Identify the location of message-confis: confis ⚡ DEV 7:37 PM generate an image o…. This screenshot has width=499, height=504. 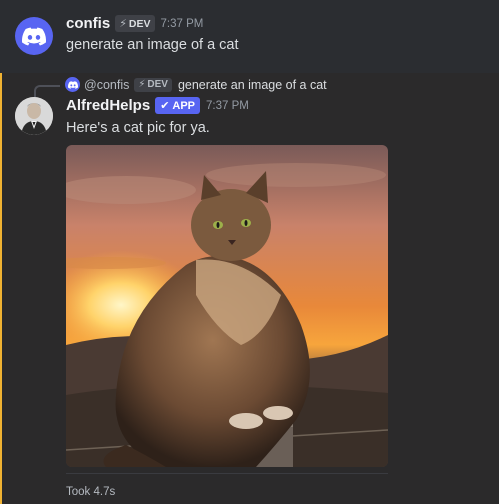
(249, 36).